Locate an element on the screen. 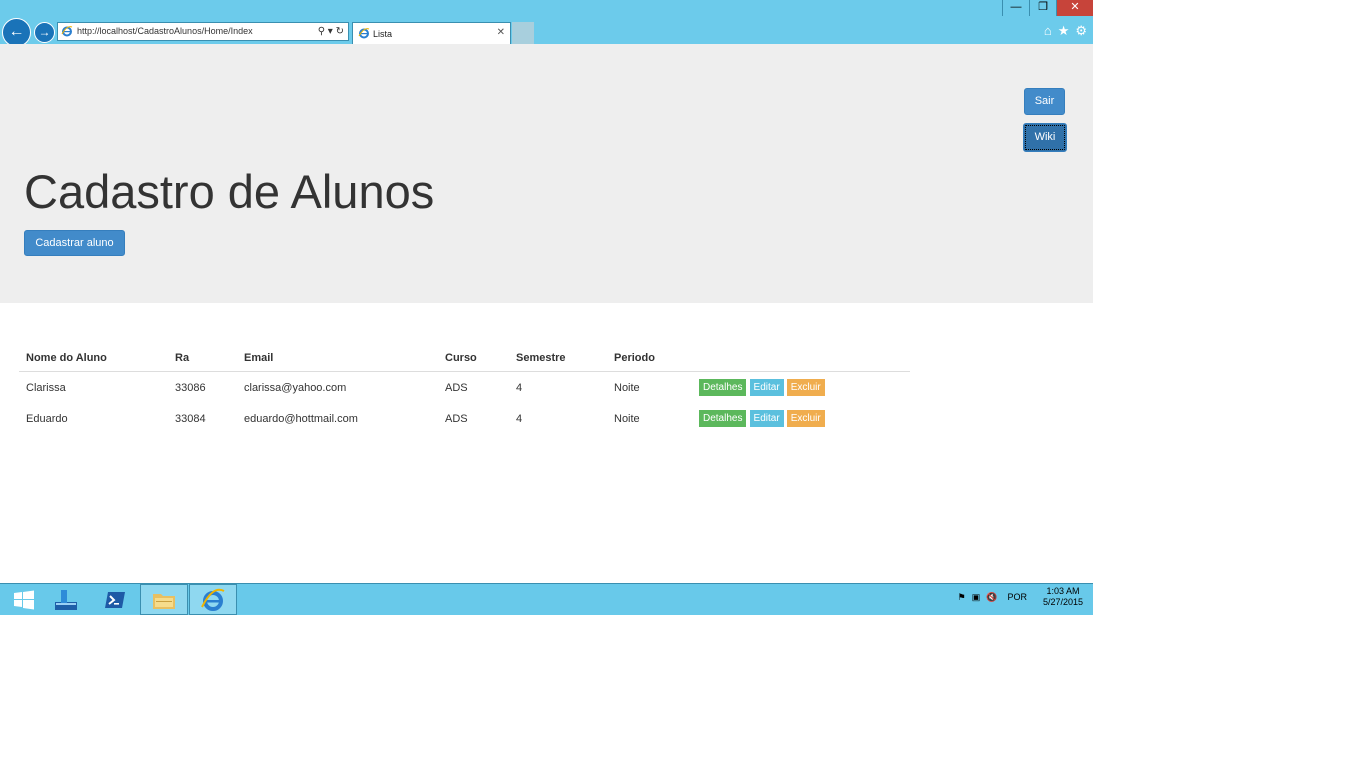 The height and width of the screenshot is (768, 1366). column-header-periodo: Periodo is located at coordinates (649, 358).